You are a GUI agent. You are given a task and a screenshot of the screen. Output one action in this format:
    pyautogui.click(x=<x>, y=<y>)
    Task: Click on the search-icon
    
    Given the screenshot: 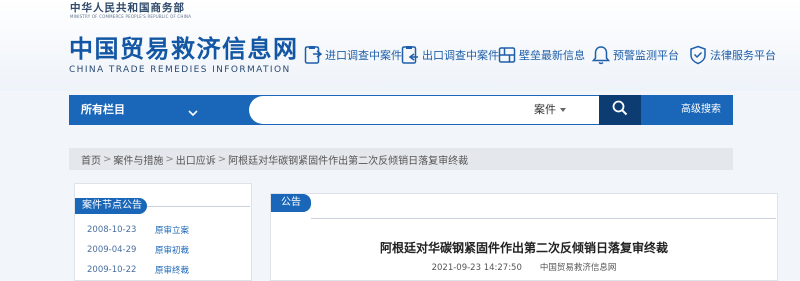 What is the action you would take?
    pyautogui.click(x=620, y=110)
    